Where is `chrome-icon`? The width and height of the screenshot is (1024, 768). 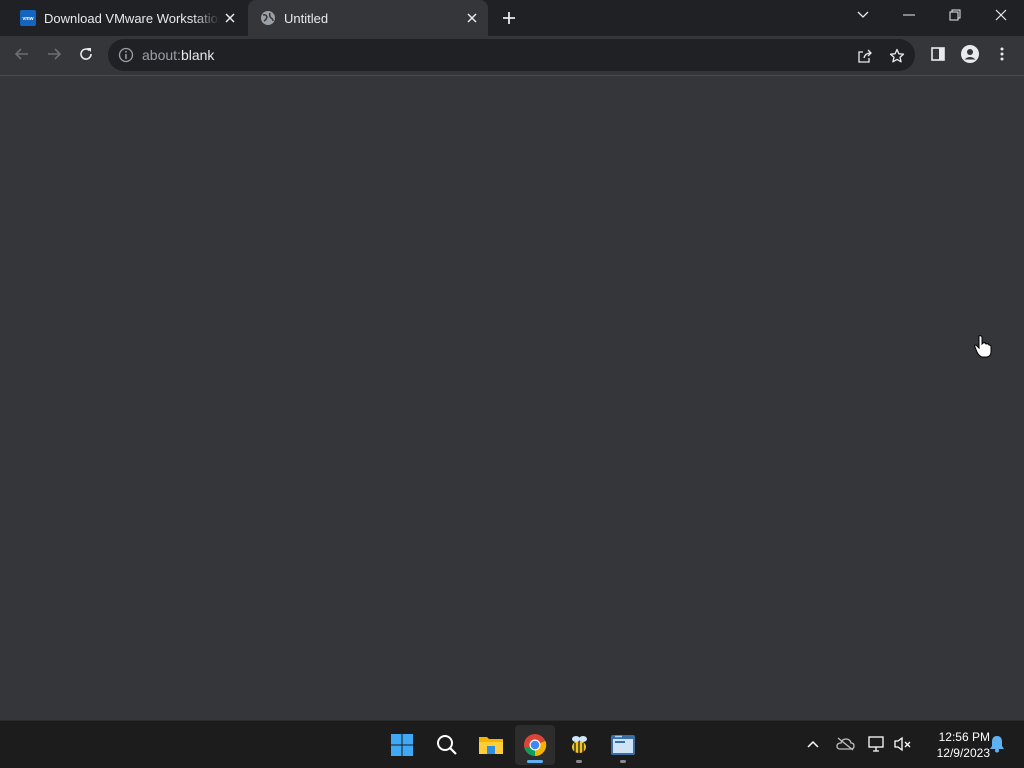 chrome-icon is located at coordinates (535, 745).